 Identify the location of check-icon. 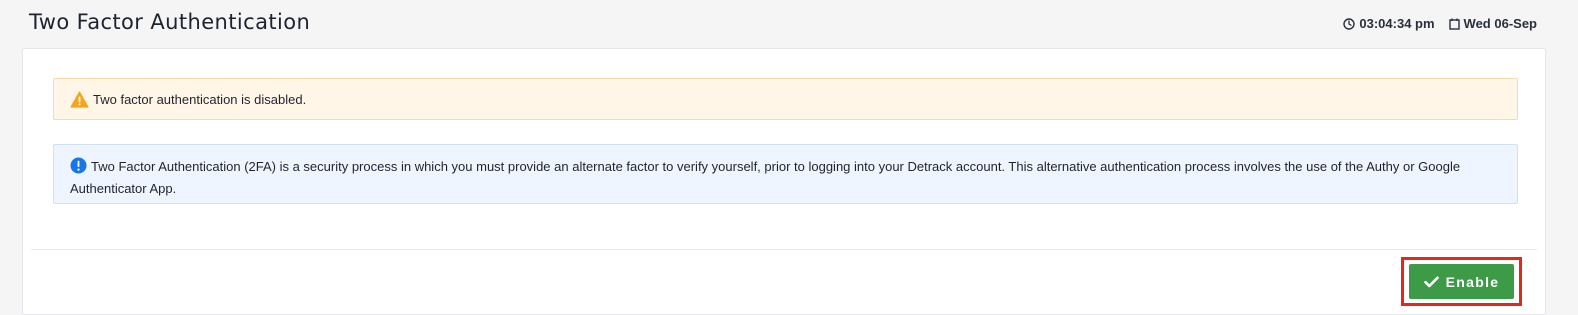
(1431, 282).